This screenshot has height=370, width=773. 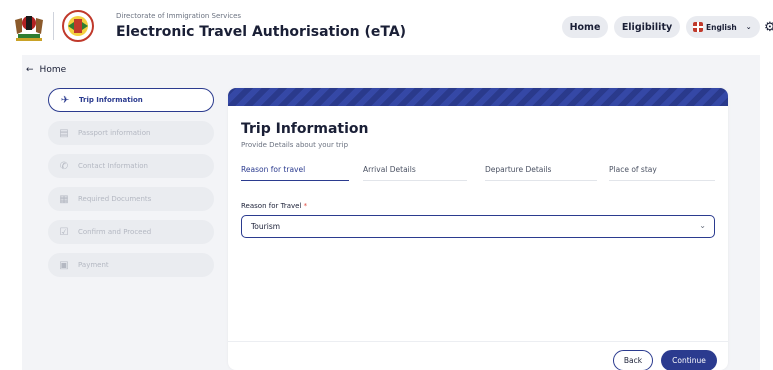 What do you see at coordinates (689, 360) in the screenshot?
I see `continue-button: Continue` at bounding box center [689, 360].